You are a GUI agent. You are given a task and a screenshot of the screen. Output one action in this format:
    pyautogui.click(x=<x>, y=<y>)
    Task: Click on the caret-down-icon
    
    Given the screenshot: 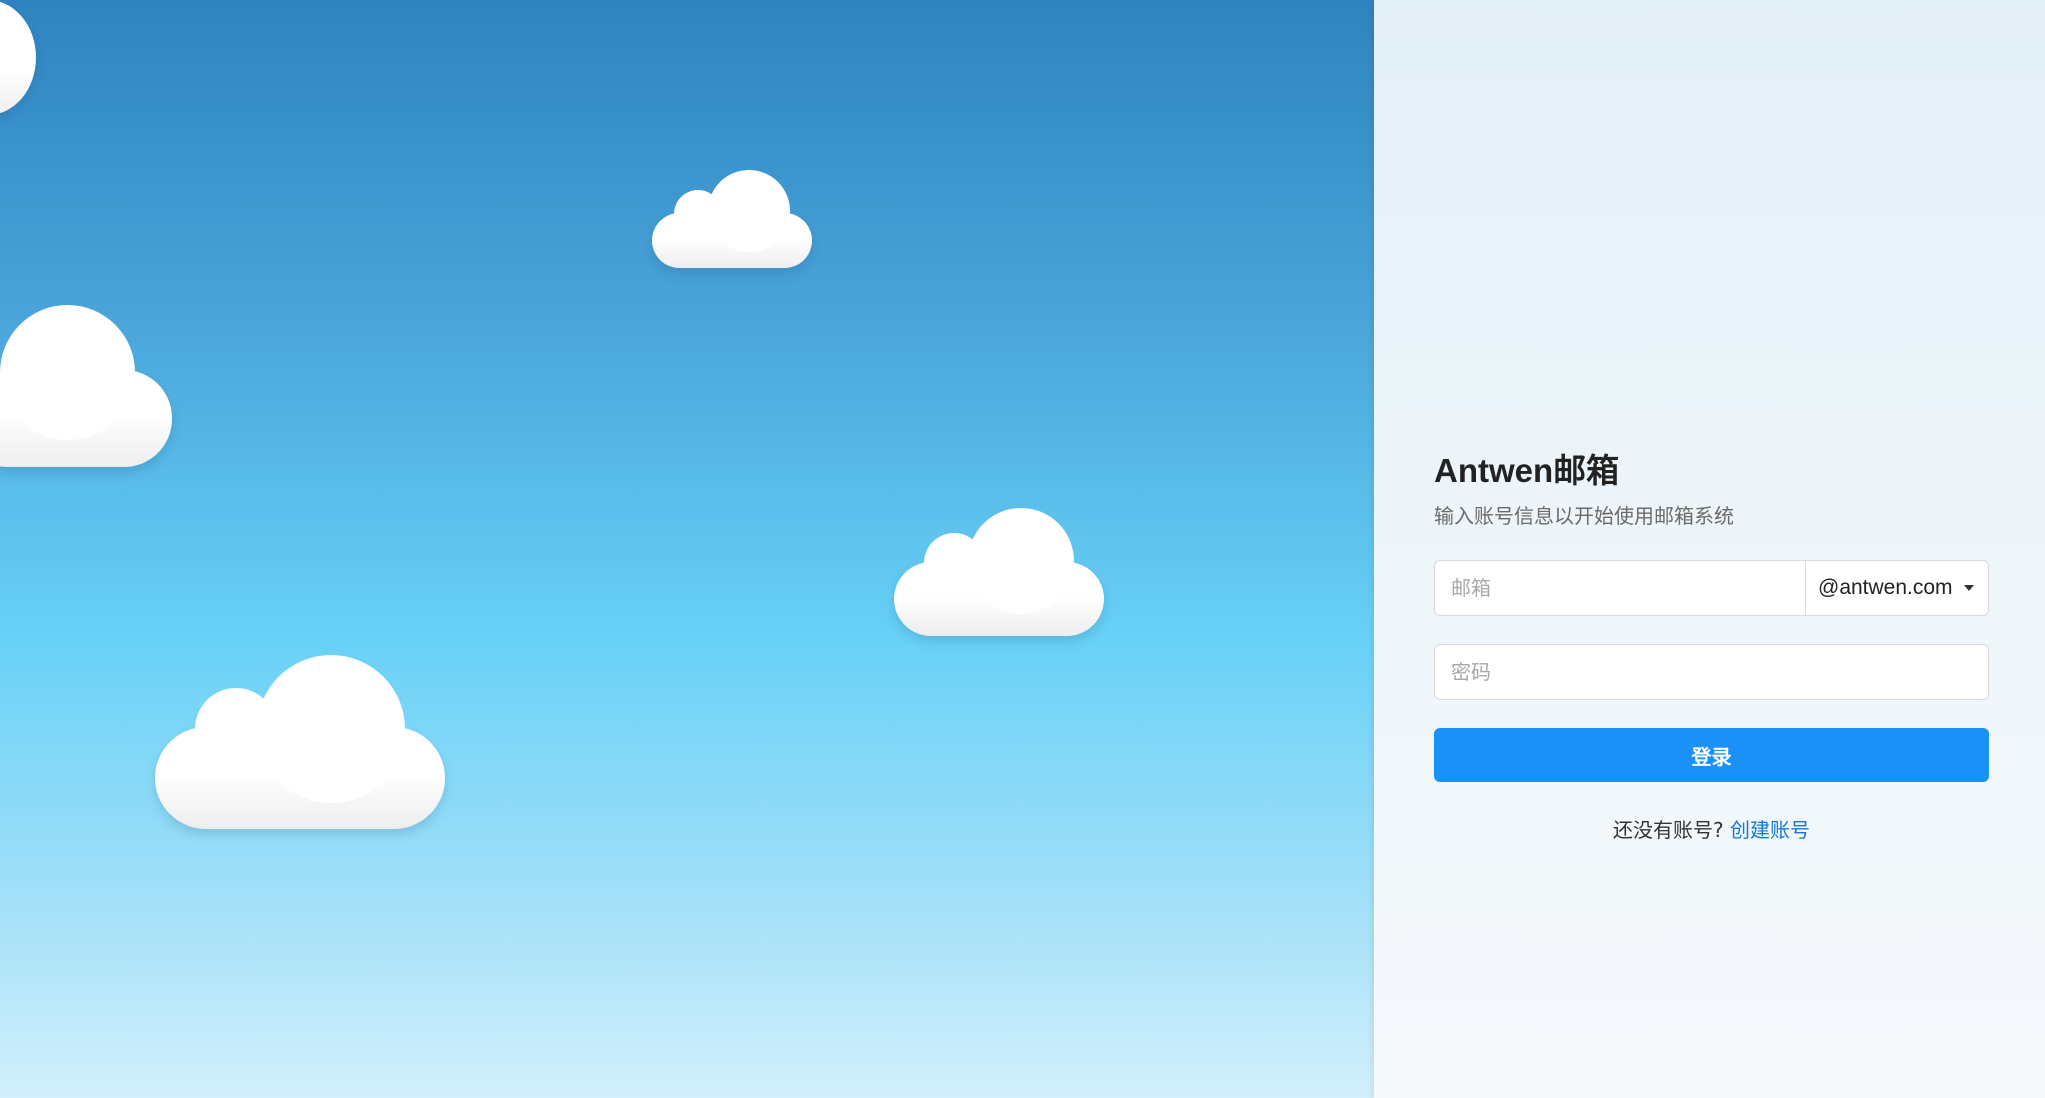 What is the action you would take?
    pyautogui.click(x=1969, y=588)
    